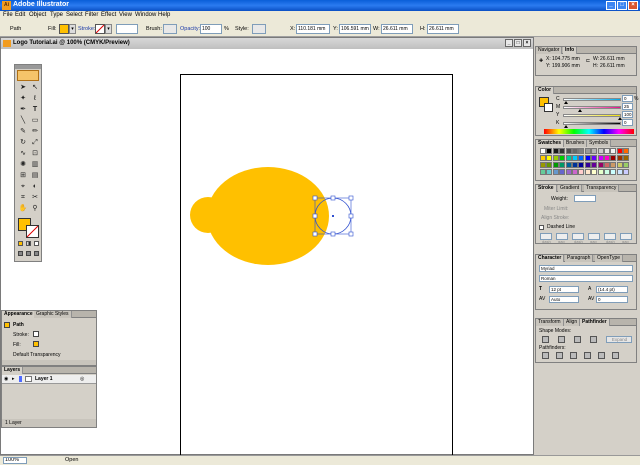 Image resolution: width=640 pixels, height=465 pixels. What do you see at coordinates (566, 102) in the screenshot?
I see `slider-knob-icon` at bounding box center [566, 102].